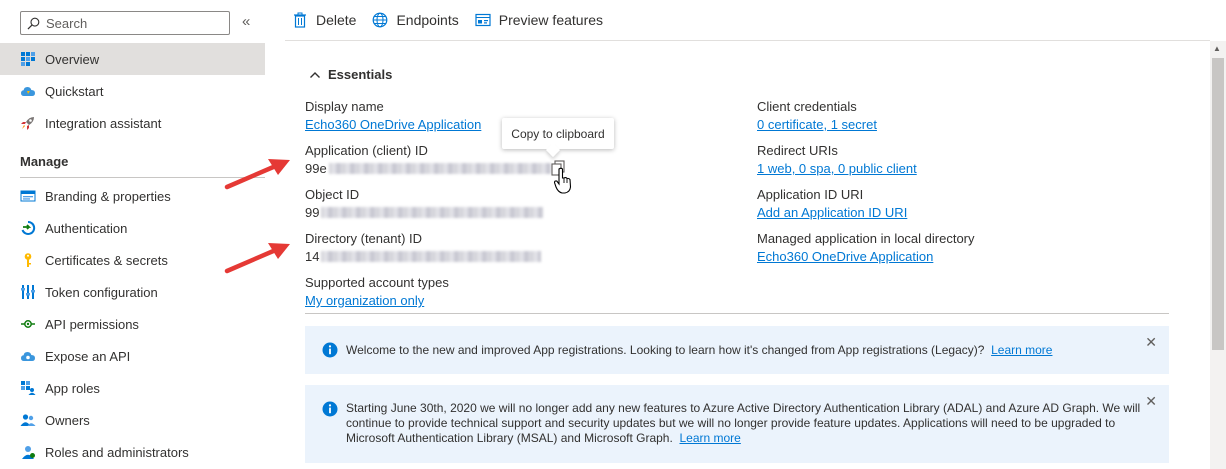  I want to click on search-icon, so click(33, 23).